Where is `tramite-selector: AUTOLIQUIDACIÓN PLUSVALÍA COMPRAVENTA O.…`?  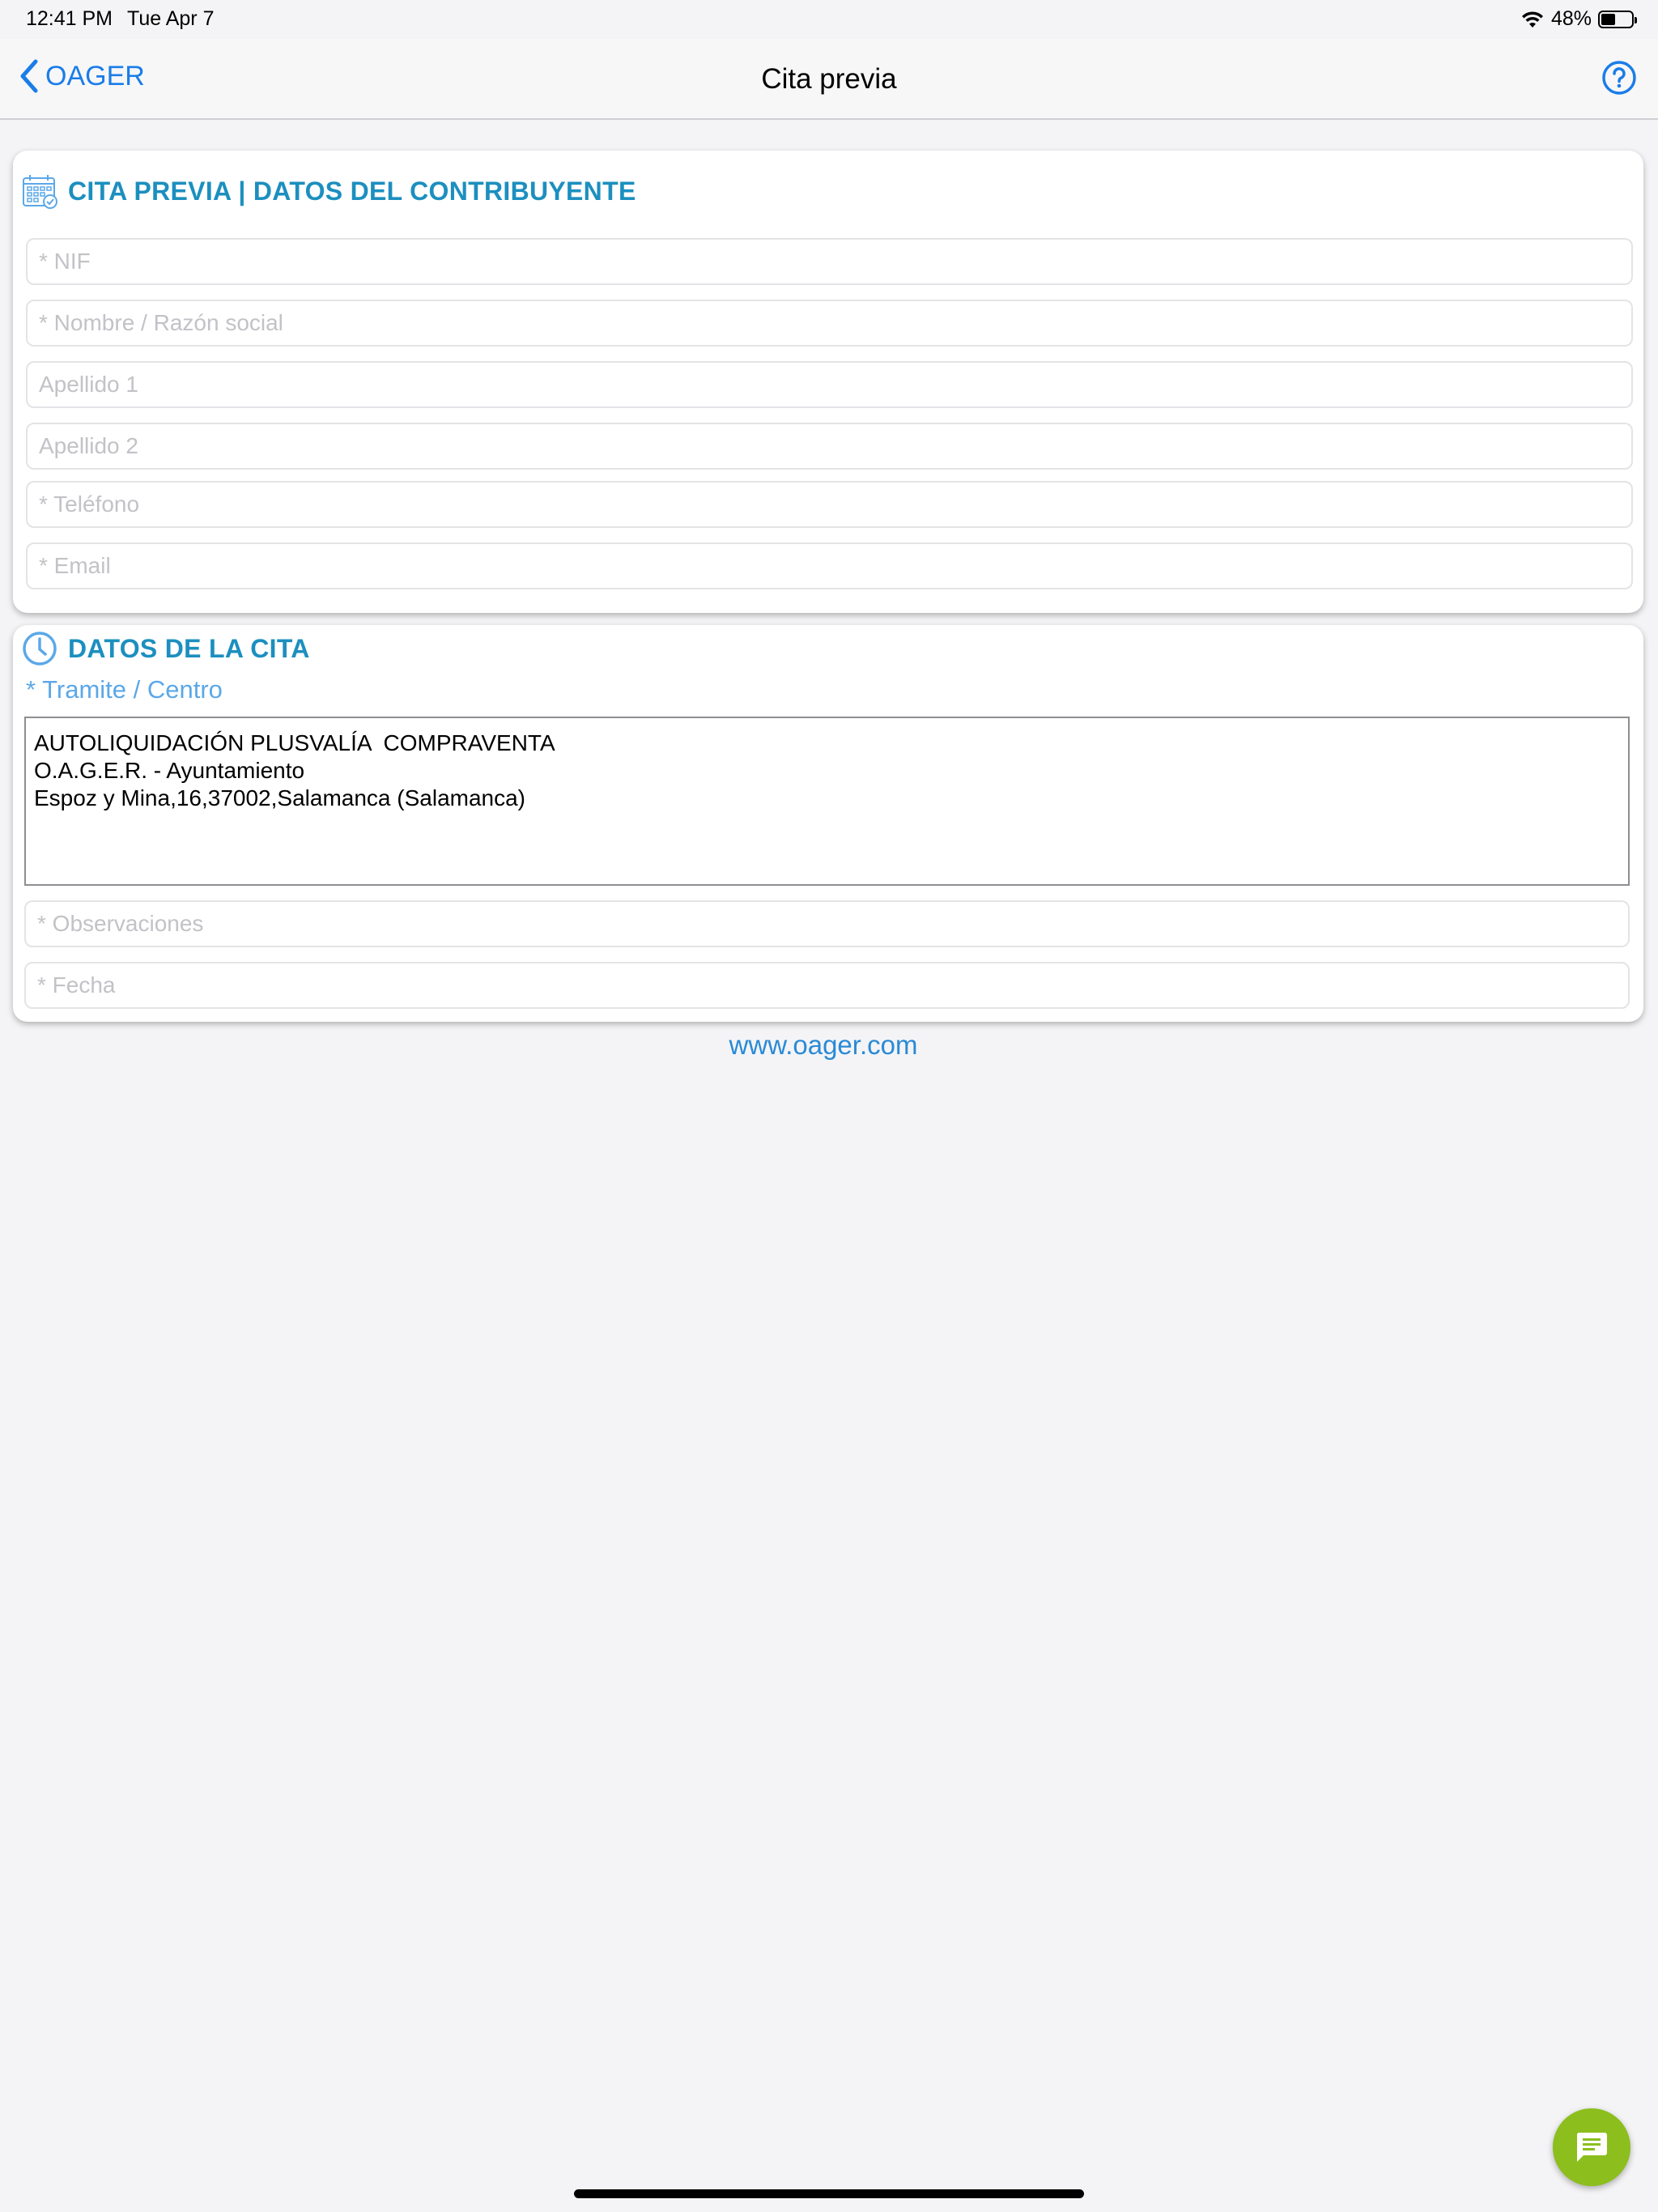
tramite-selector: AUTOLIQUIDACIÓN PLUSVALÍA COMPRAVENTA O.… is located at coordinates (827, 802).